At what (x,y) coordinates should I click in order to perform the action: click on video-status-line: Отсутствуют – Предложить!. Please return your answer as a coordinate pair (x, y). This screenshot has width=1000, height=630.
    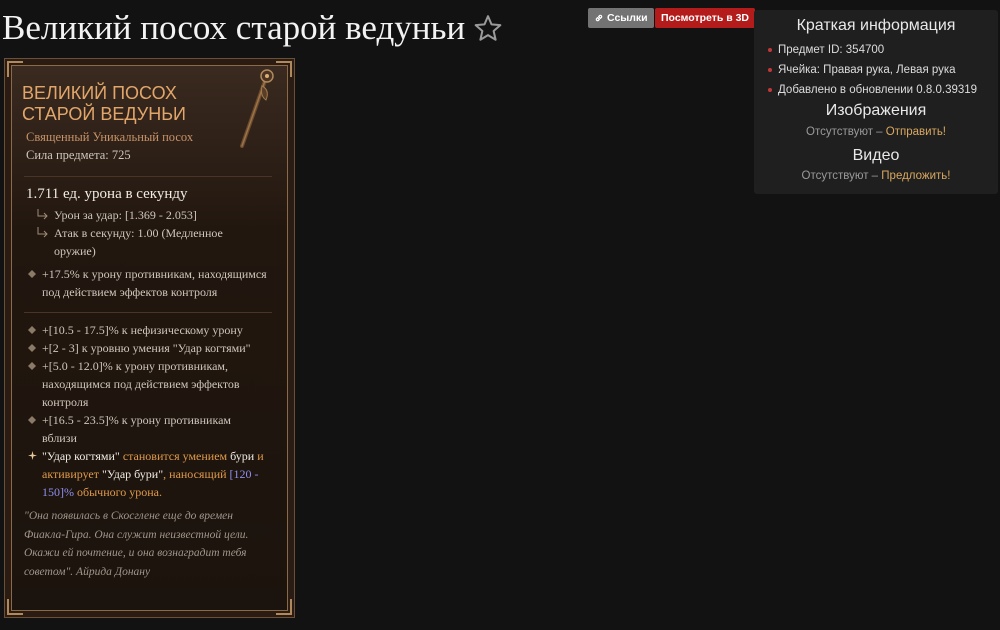
    Looking at the image, I should click on (876, 176).